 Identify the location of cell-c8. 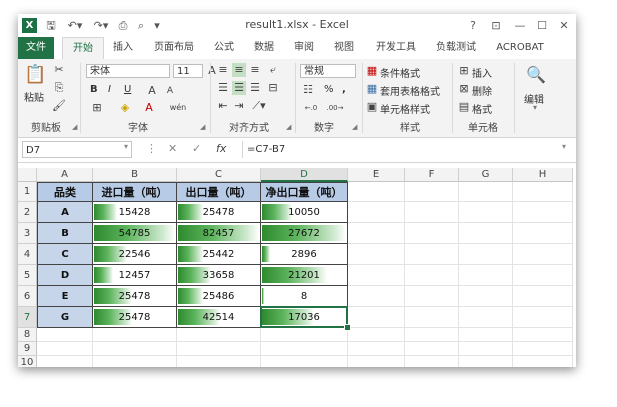
(219, 335).